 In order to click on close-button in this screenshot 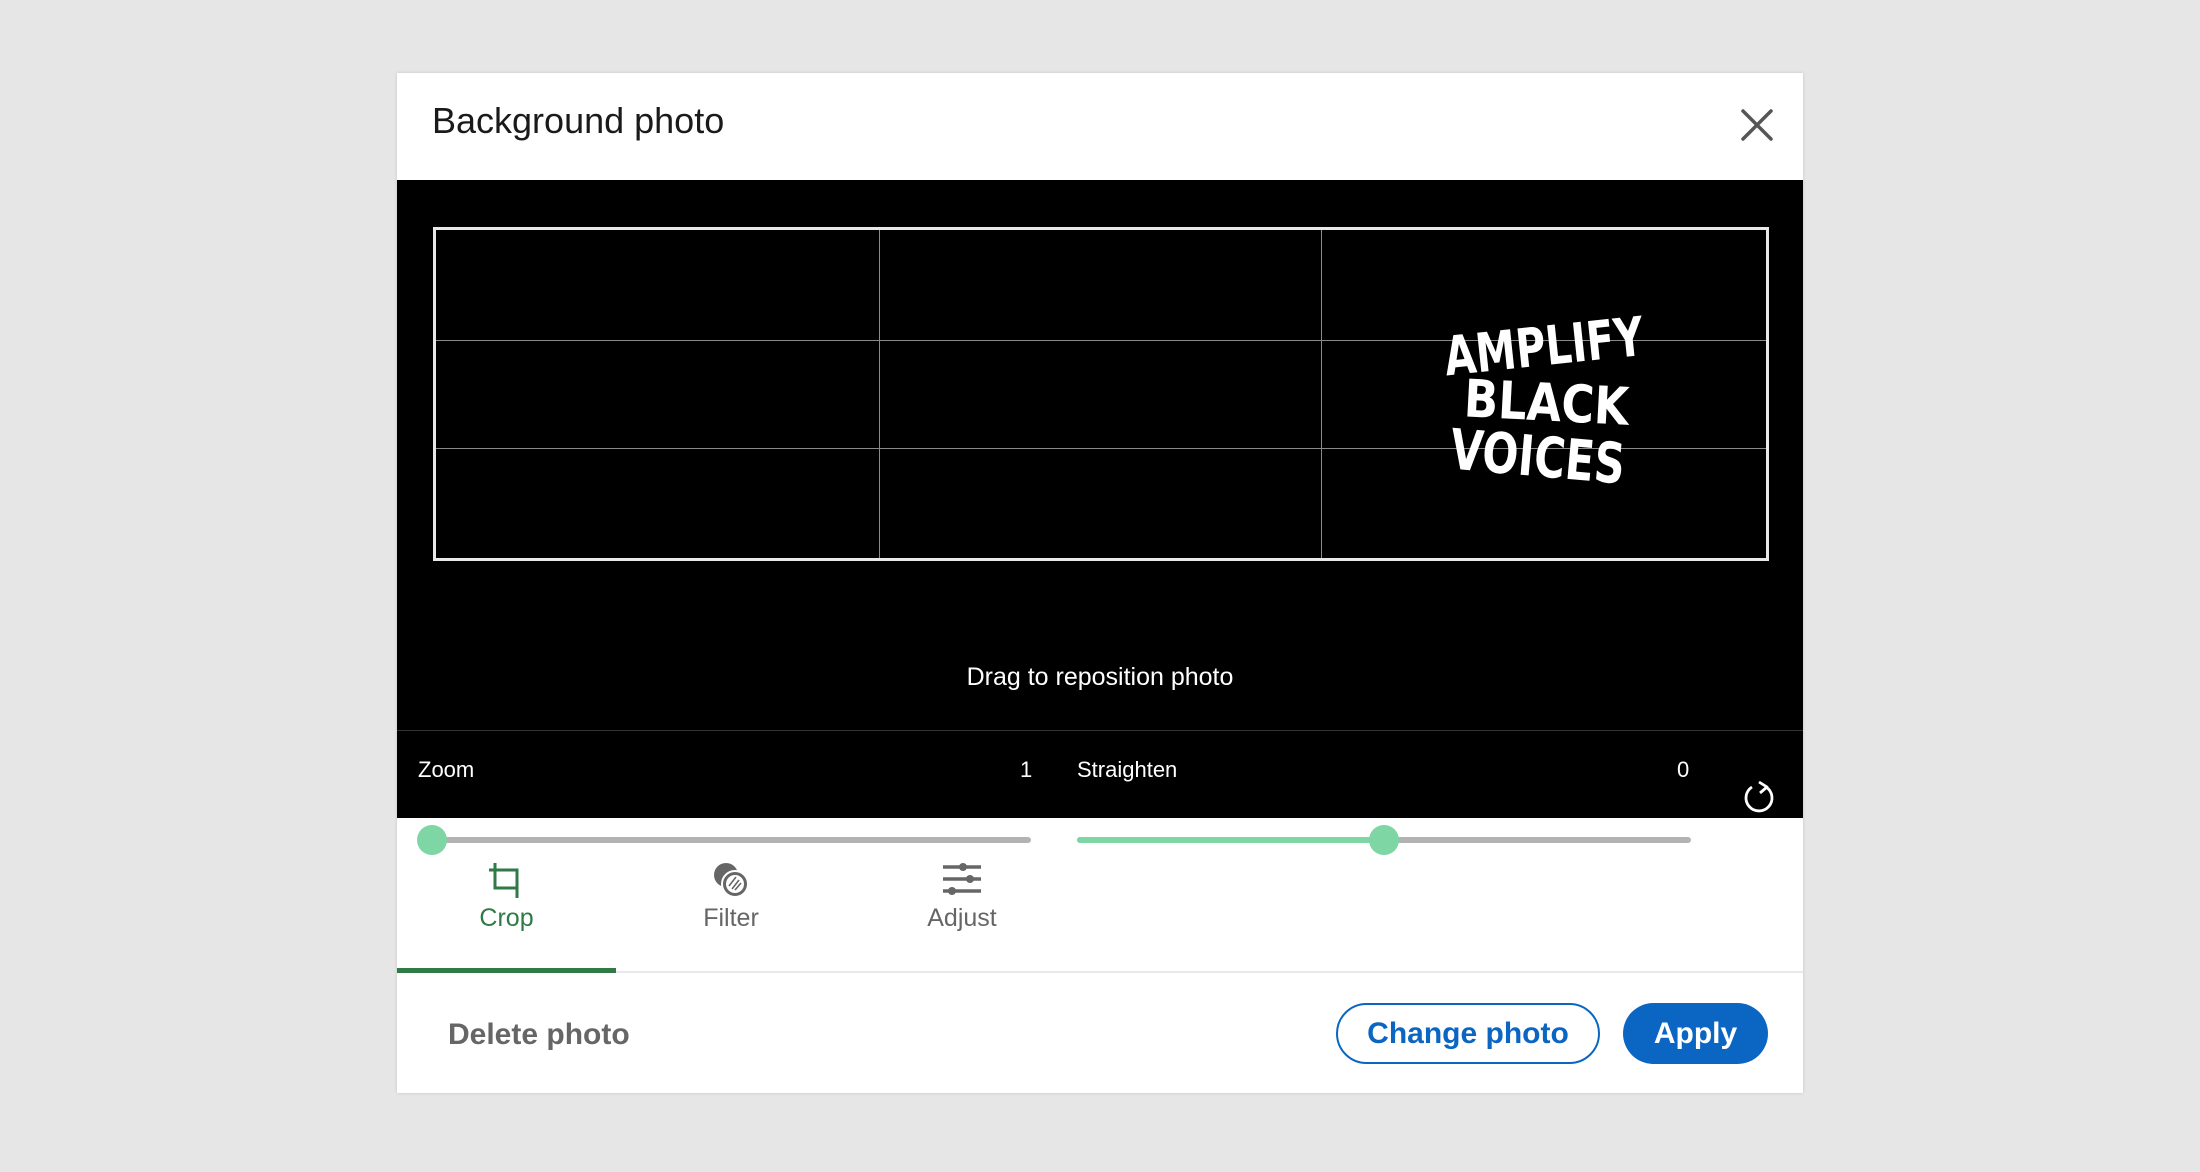, I will do `click(1757, 125)`.